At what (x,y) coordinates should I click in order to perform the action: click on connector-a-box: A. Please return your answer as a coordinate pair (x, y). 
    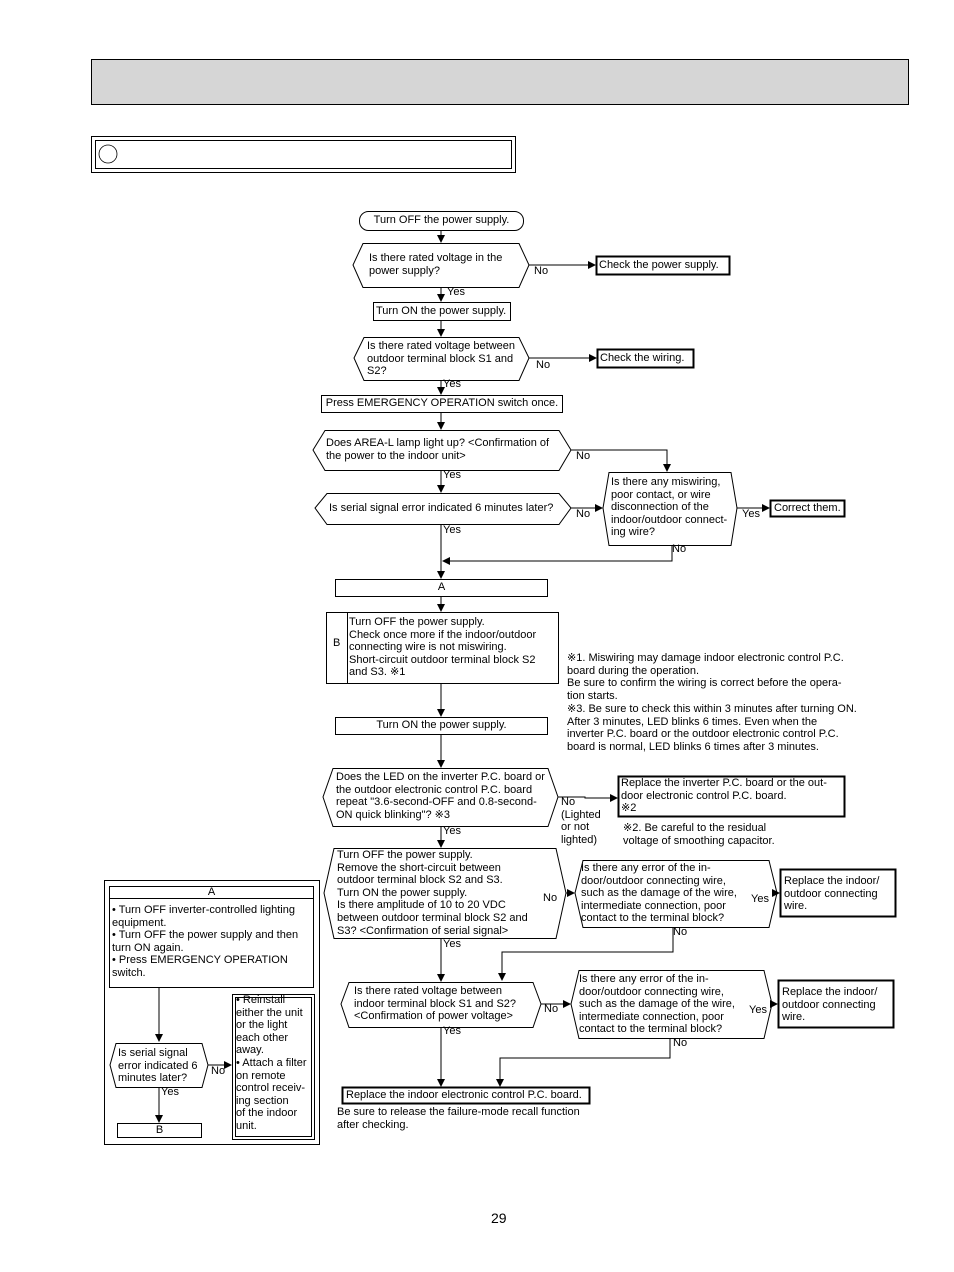
    Looking at the image, I should click on (441, 587).